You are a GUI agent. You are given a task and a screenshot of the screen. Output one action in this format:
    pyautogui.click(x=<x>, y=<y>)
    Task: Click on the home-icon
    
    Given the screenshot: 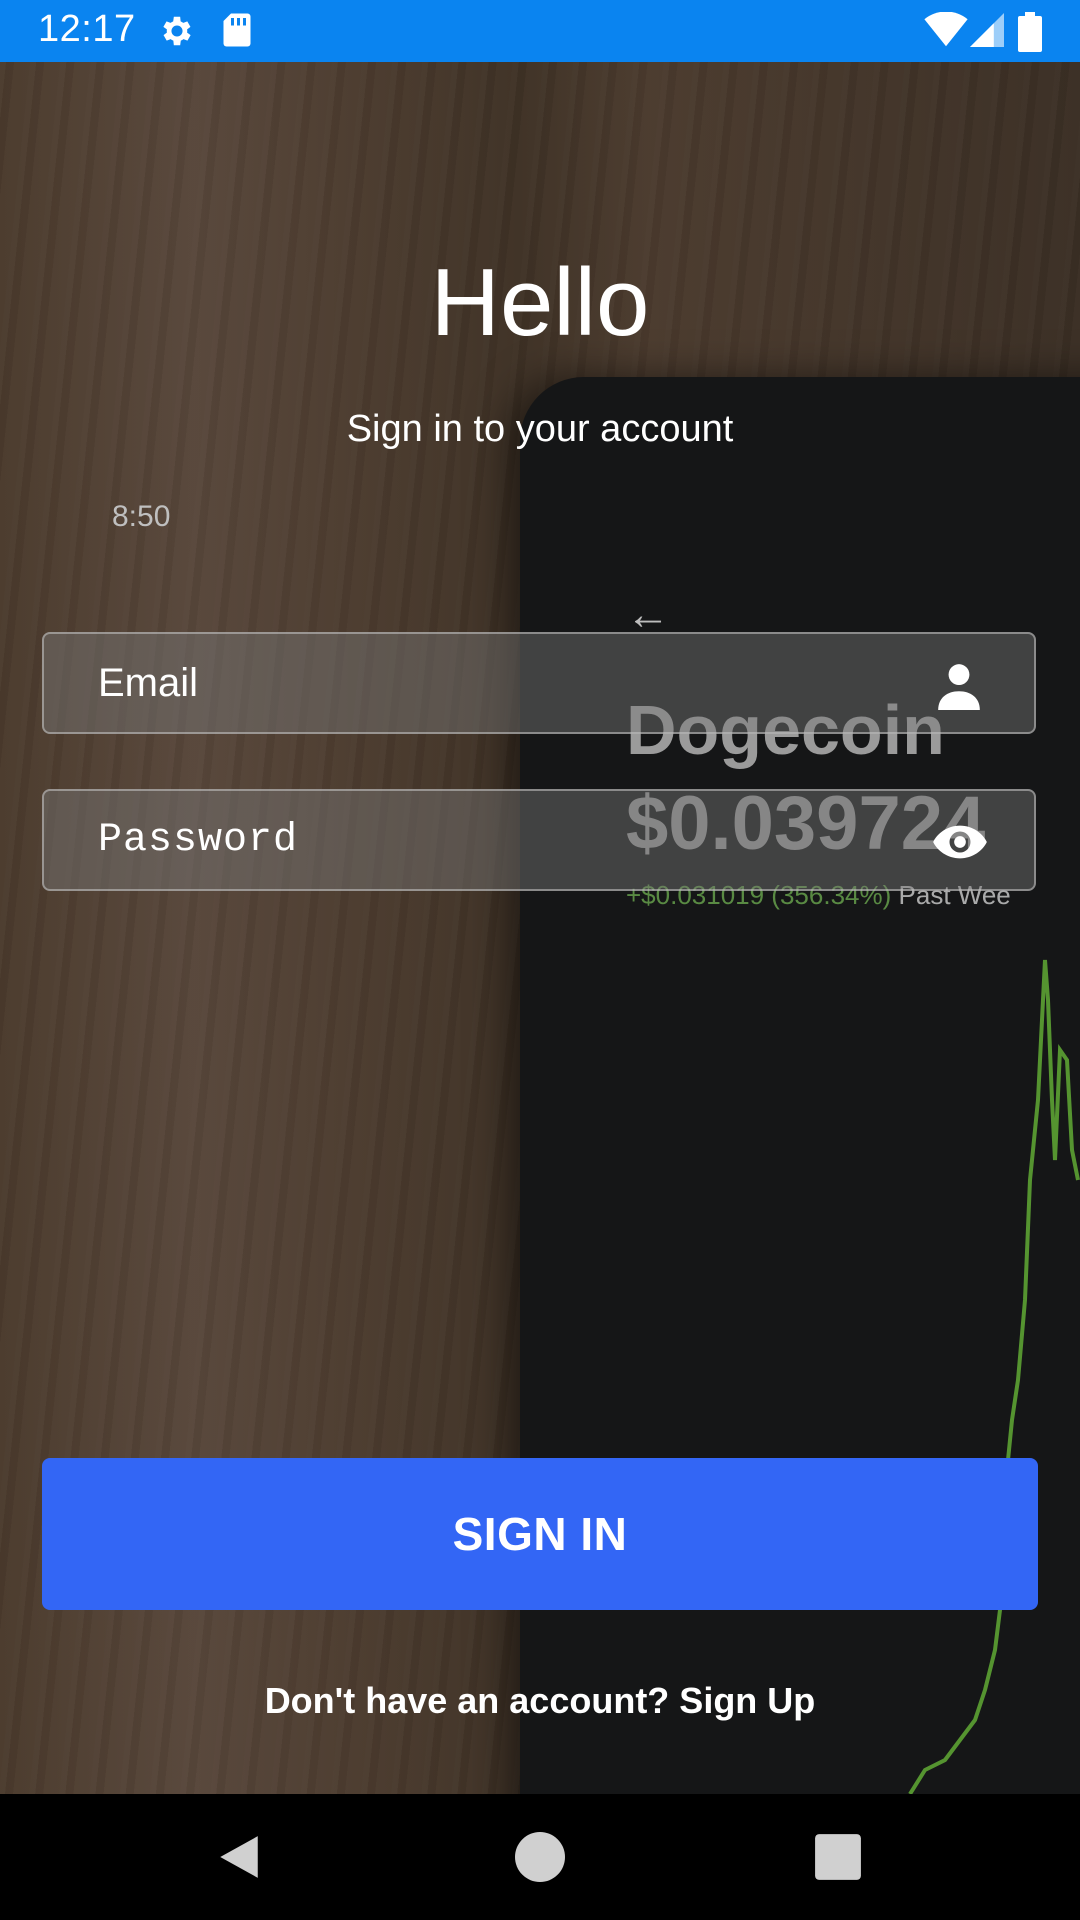 What is the action you would take?
    pyautogui.click(x=540, y=1857)
    